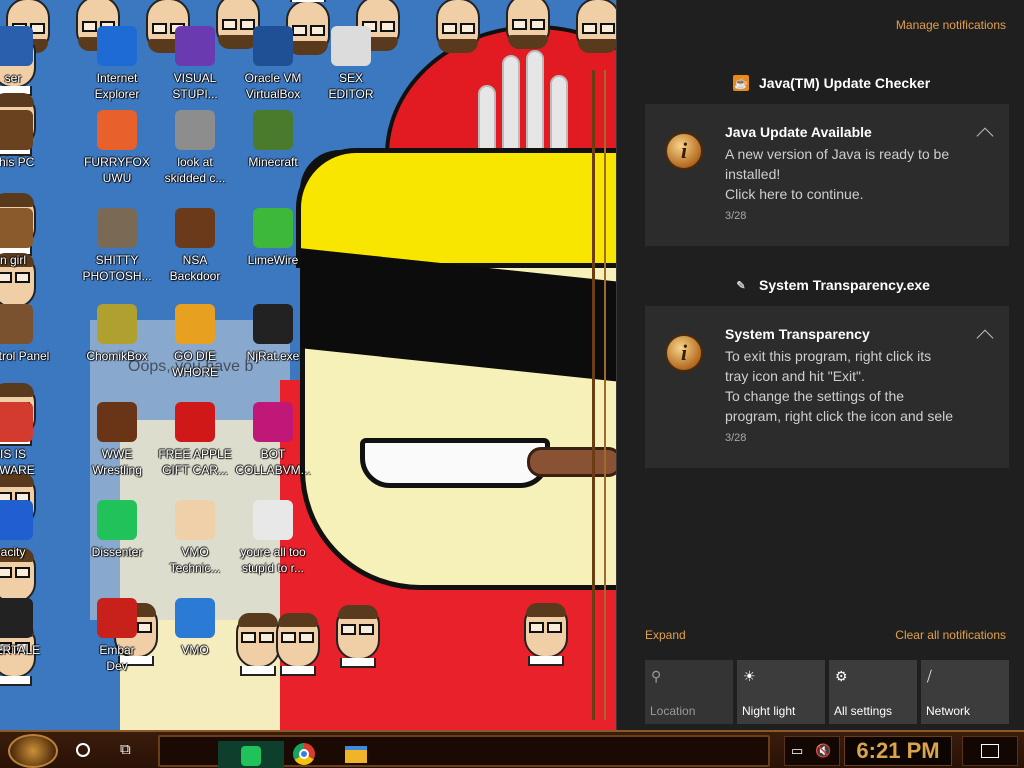 This screenshot has height=768, width=1024. Describe the element at coordinates (273, 46) in the screenshot. I see `virtualbox-icon` at that location.